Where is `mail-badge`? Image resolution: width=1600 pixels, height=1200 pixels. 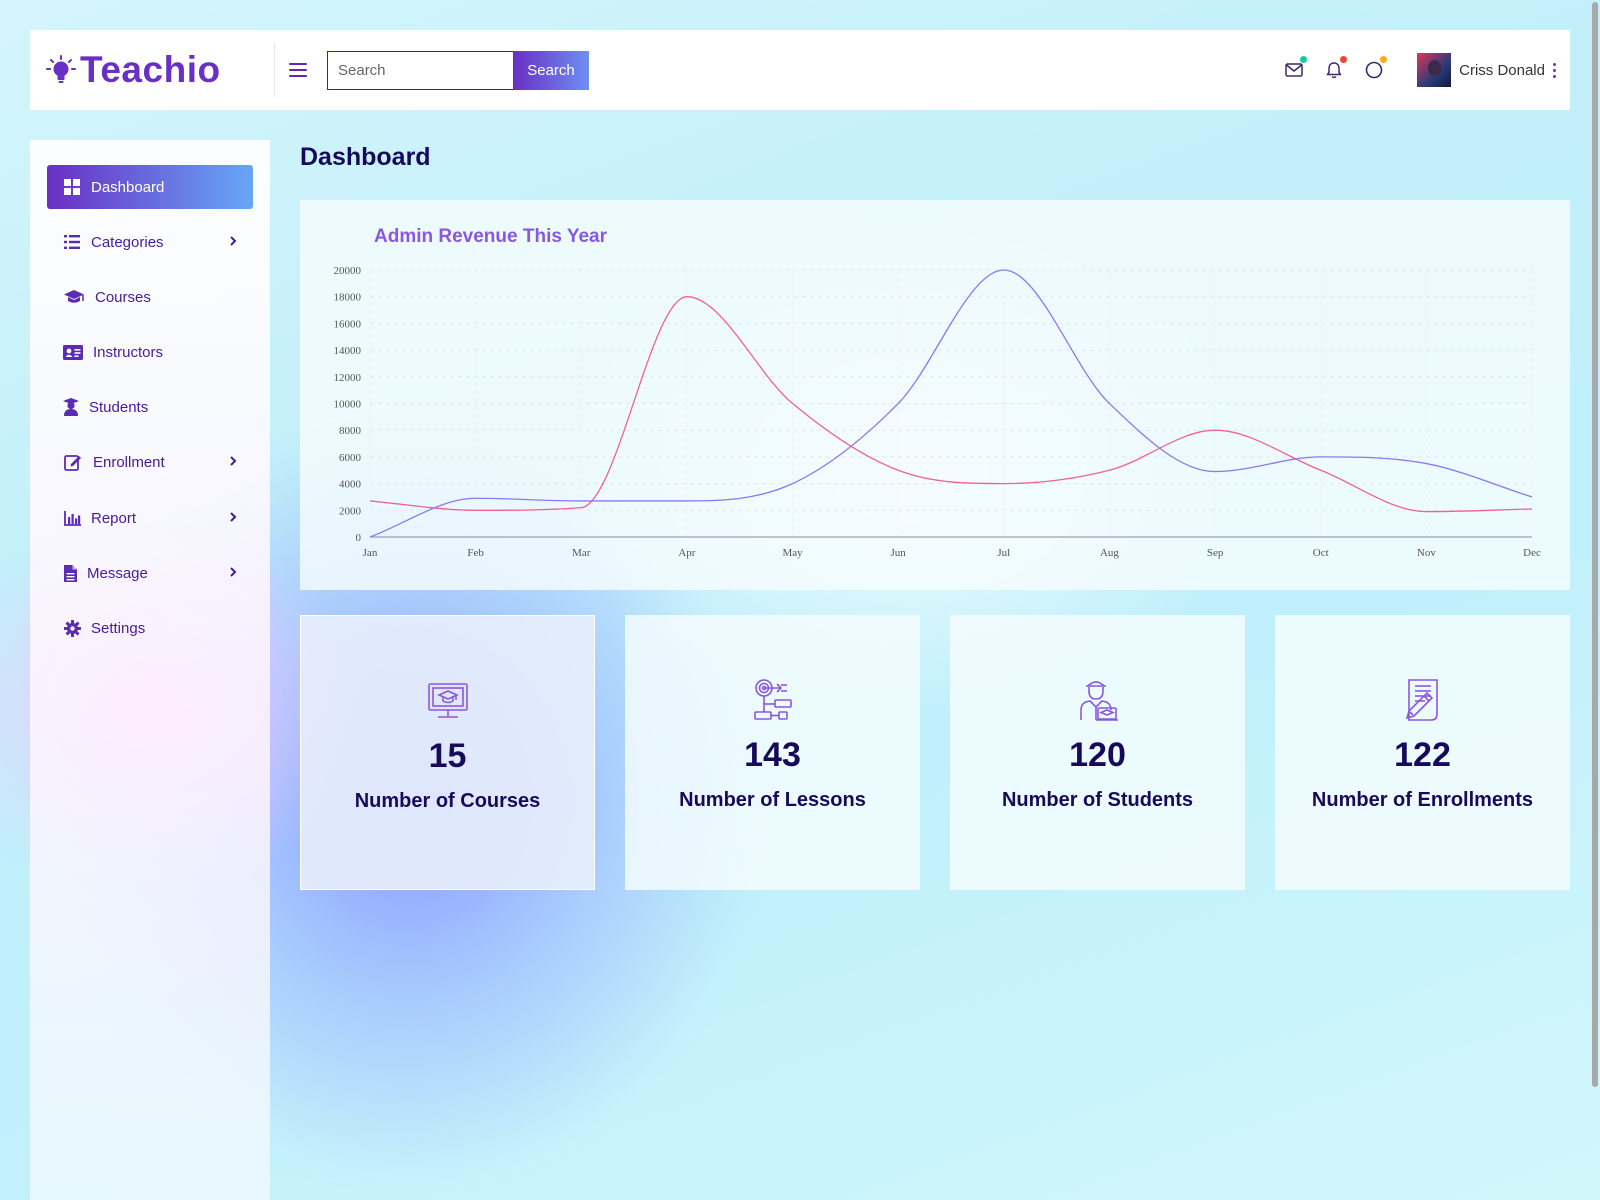 mail-badge is located at coordinates (1304, 59).